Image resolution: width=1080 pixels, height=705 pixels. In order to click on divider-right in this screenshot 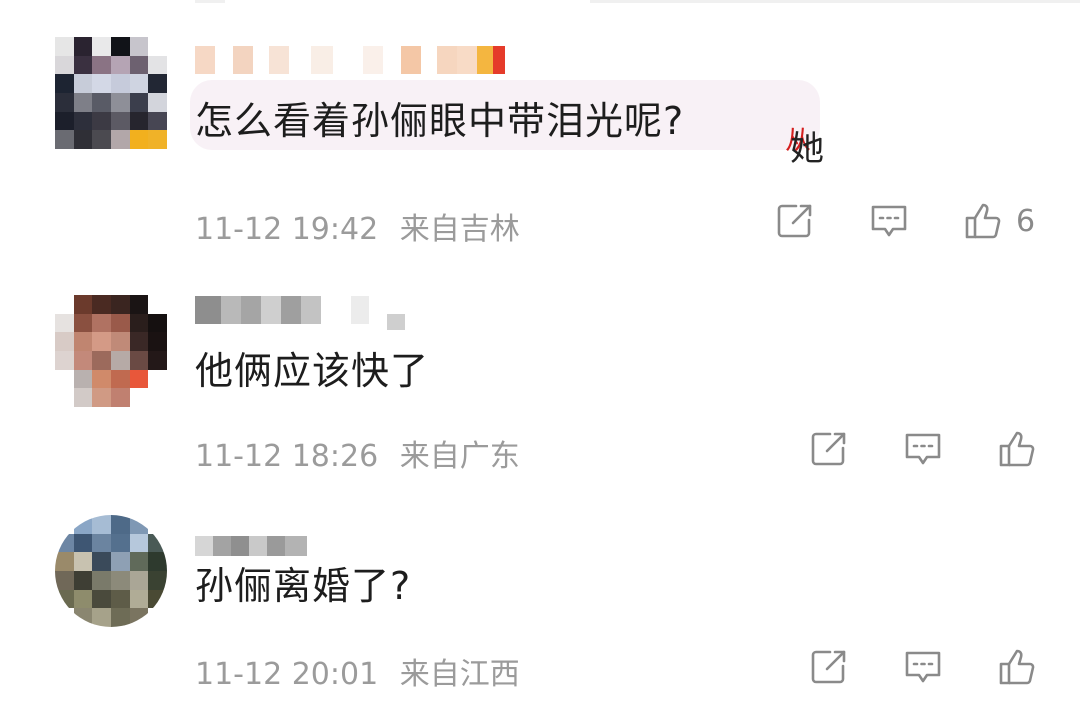, I will do `click(835, 1)`.